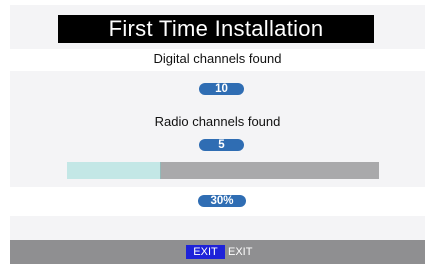  I want to click on footer-bar: EXIT EXIT, so click(217, 252).